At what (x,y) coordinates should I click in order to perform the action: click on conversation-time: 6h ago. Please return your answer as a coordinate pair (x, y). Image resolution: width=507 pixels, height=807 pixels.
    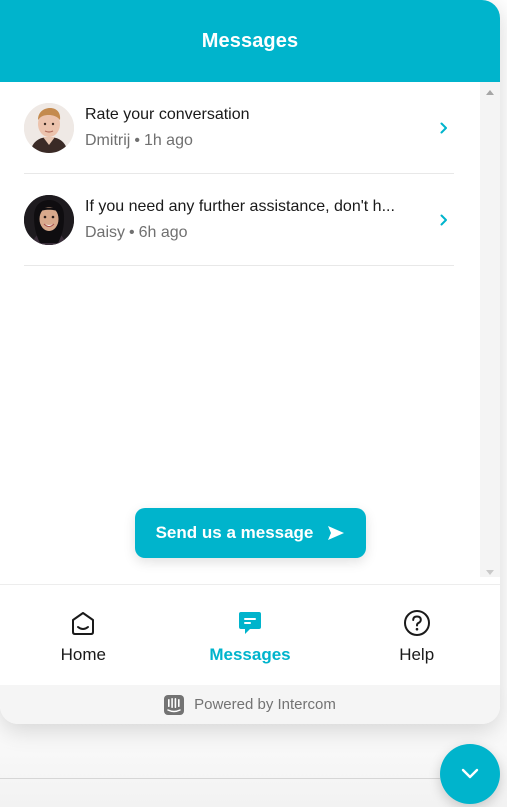
    Looking at the image, I should click on (163, 232).